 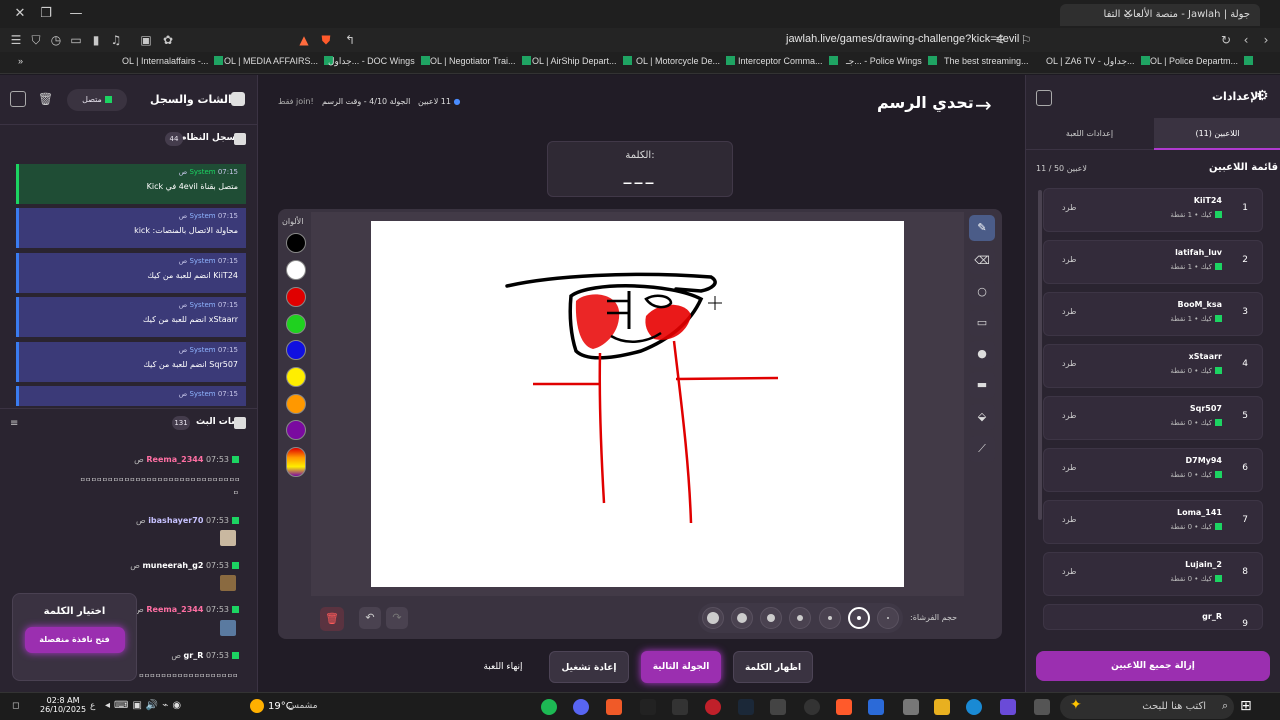 I want to click on color-swatch-orange, so click(x=296, y=404).